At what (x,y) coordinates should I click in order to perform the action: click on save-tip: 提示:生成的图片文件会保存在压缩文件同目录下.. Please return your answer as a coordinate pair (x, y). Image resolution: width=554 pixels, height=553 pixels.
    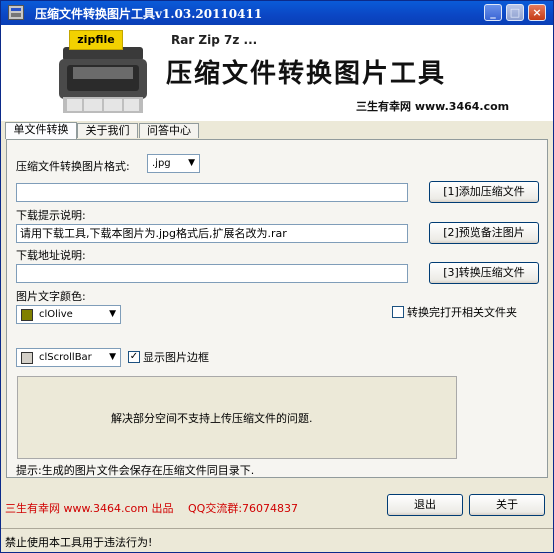
    Looking at the image, I should click on (135, 470).